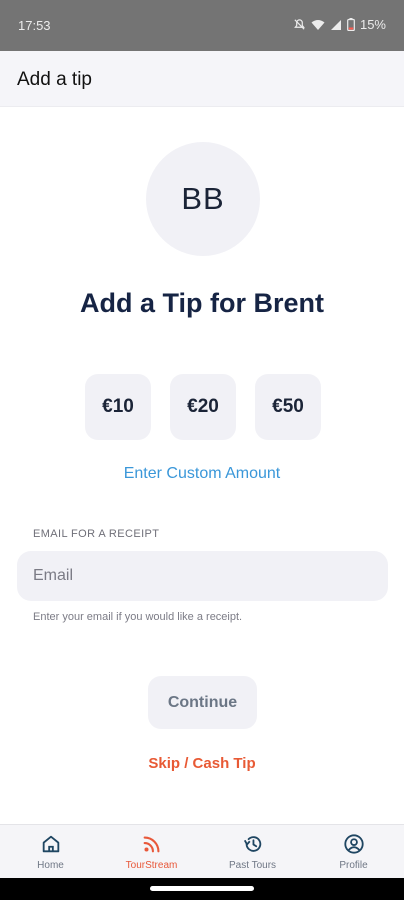  What do you see at coordinates (288, 407) in the screenshot?
I see `tip-amount-50-button: €50` at bounding box center [288, 407].